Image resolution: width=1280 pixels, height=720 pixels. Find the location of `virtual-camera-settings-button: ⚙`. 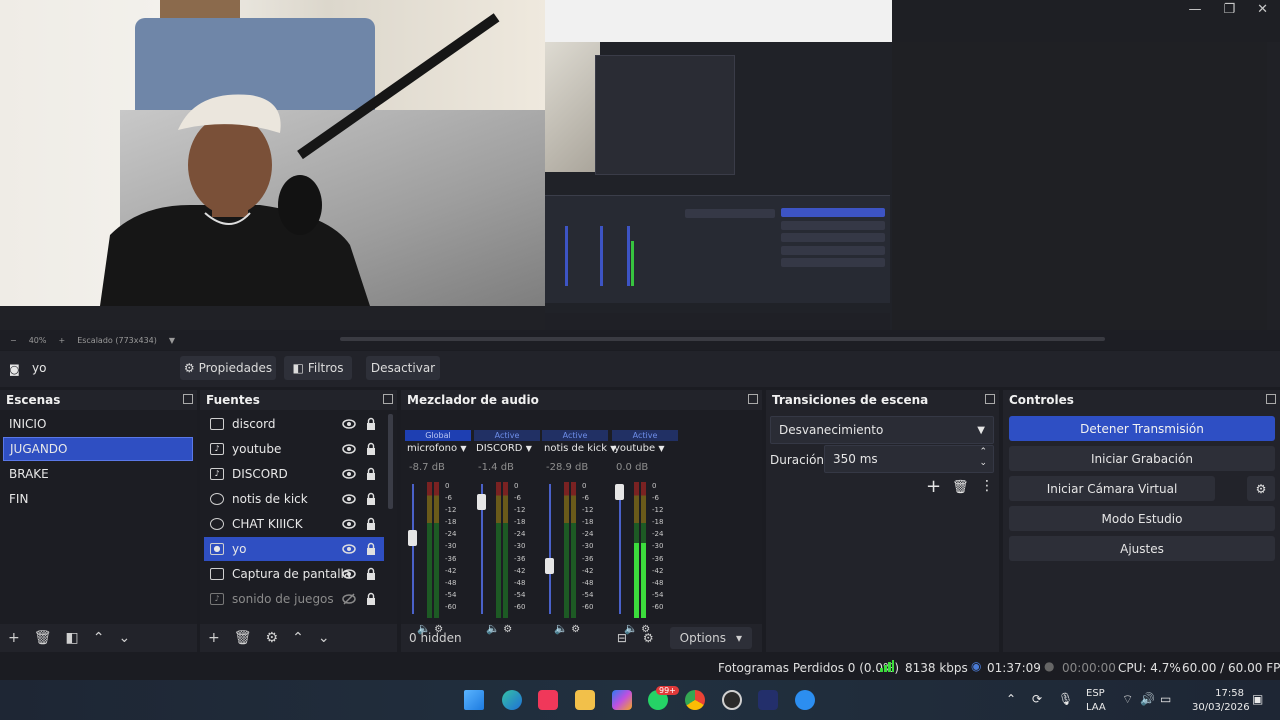

virtual-camera-settings-button: ⚙ is located at coordinates (1261, 488).